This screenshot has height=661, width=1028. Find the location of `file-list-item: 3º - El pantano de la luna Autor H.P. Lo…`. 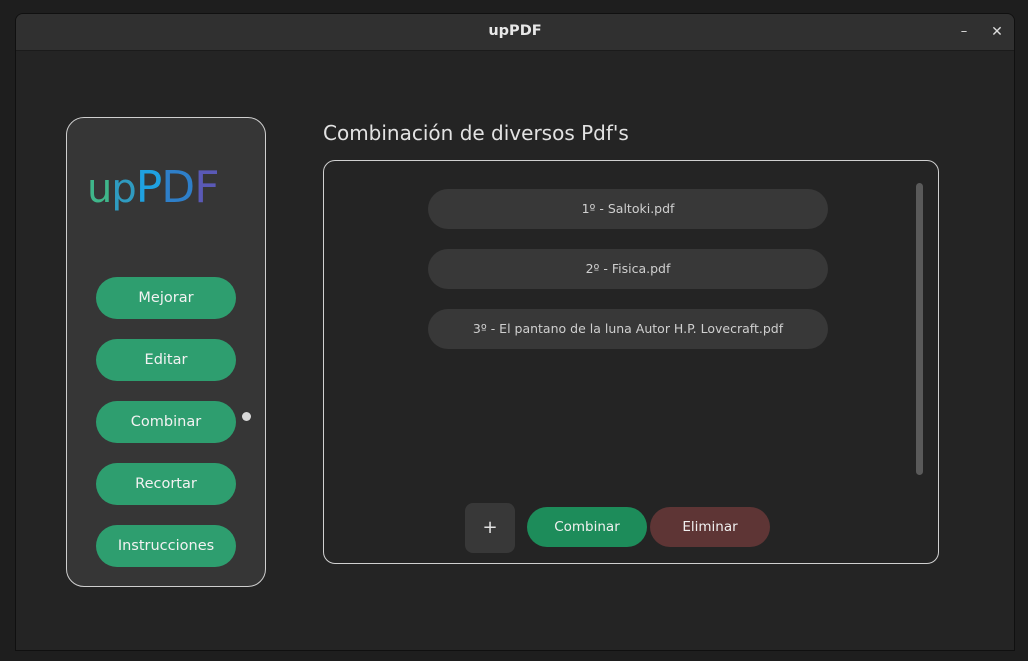

file-list-item: 3º - El pantano de la luna Autor H.P. Lo… is located at coordinates (628, 329).